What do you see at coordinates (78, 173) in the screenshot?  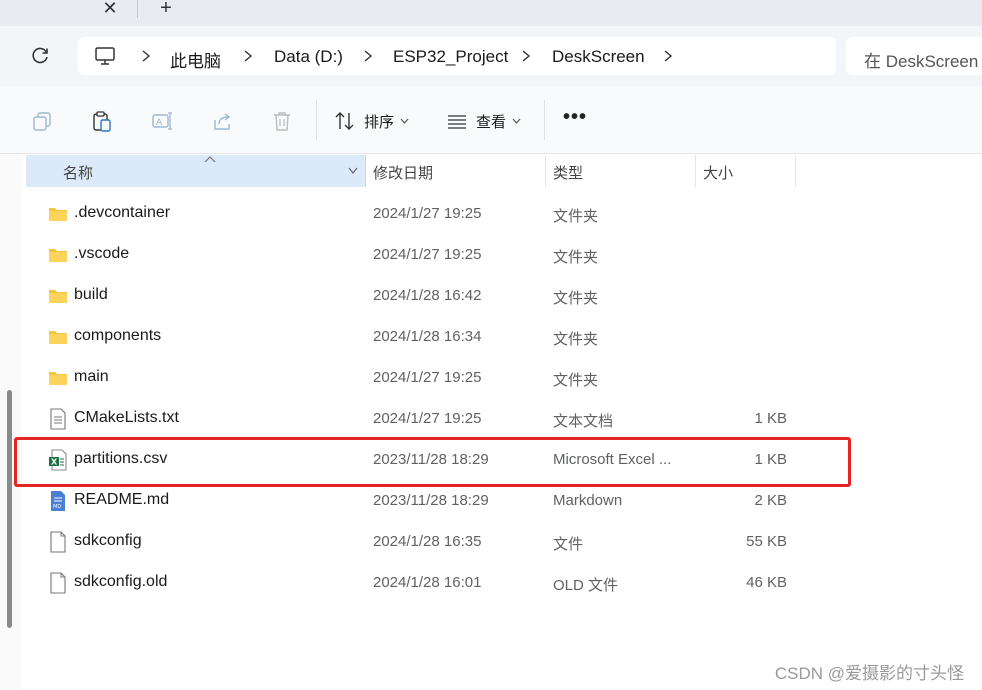 I see `column-header-name-label: 名称` at bounding box center [78, 173].